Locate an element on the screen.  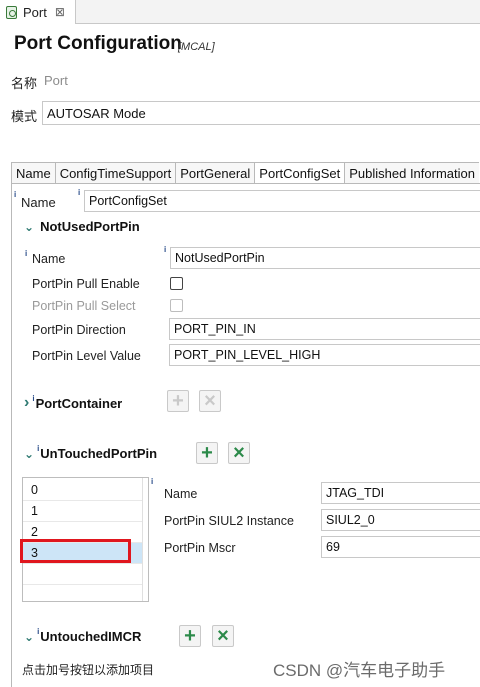
close-icon: ⊠ is located at coordinates (60, 12).